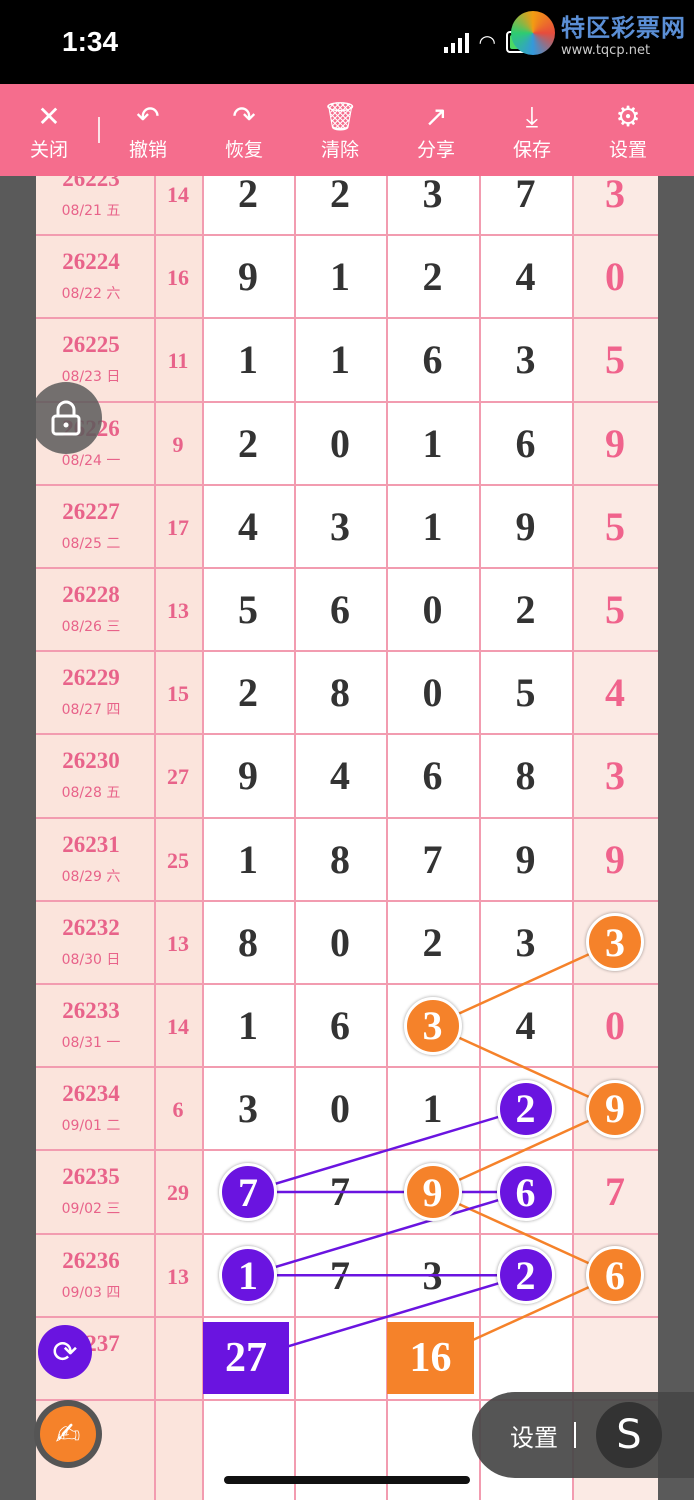 This screenshot has height=1500, width=694. I want to click on settings-button: ⚙ 设置, so click(628, 130).